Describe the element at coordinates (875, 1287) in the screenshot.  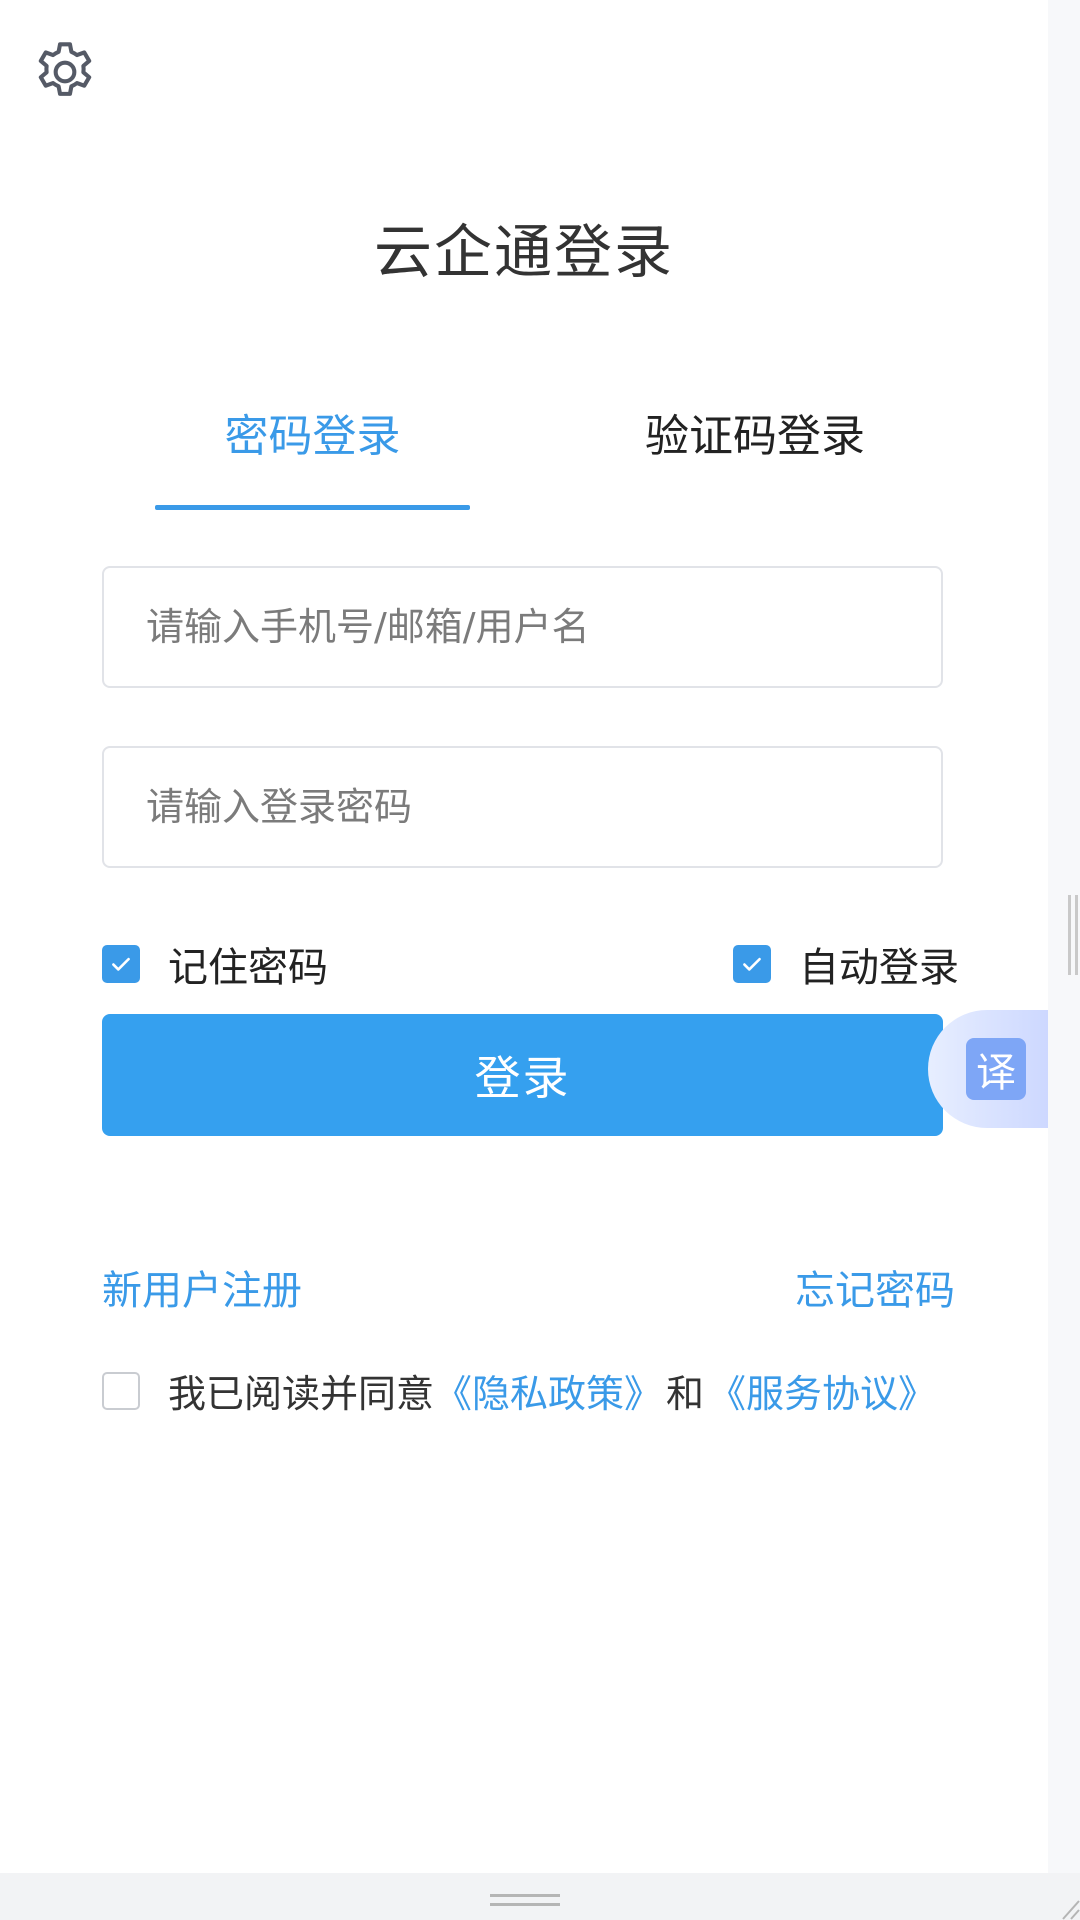
I see `forgot-password-link: 忘记密码` at that location.